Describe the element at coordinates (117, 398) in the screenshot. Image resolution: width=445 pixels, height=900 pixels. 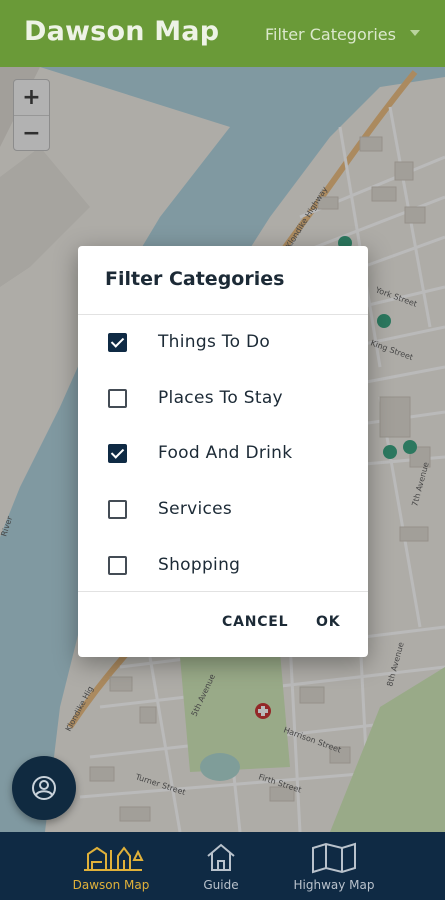
I see `checkbox-places-to-stay` at that location.